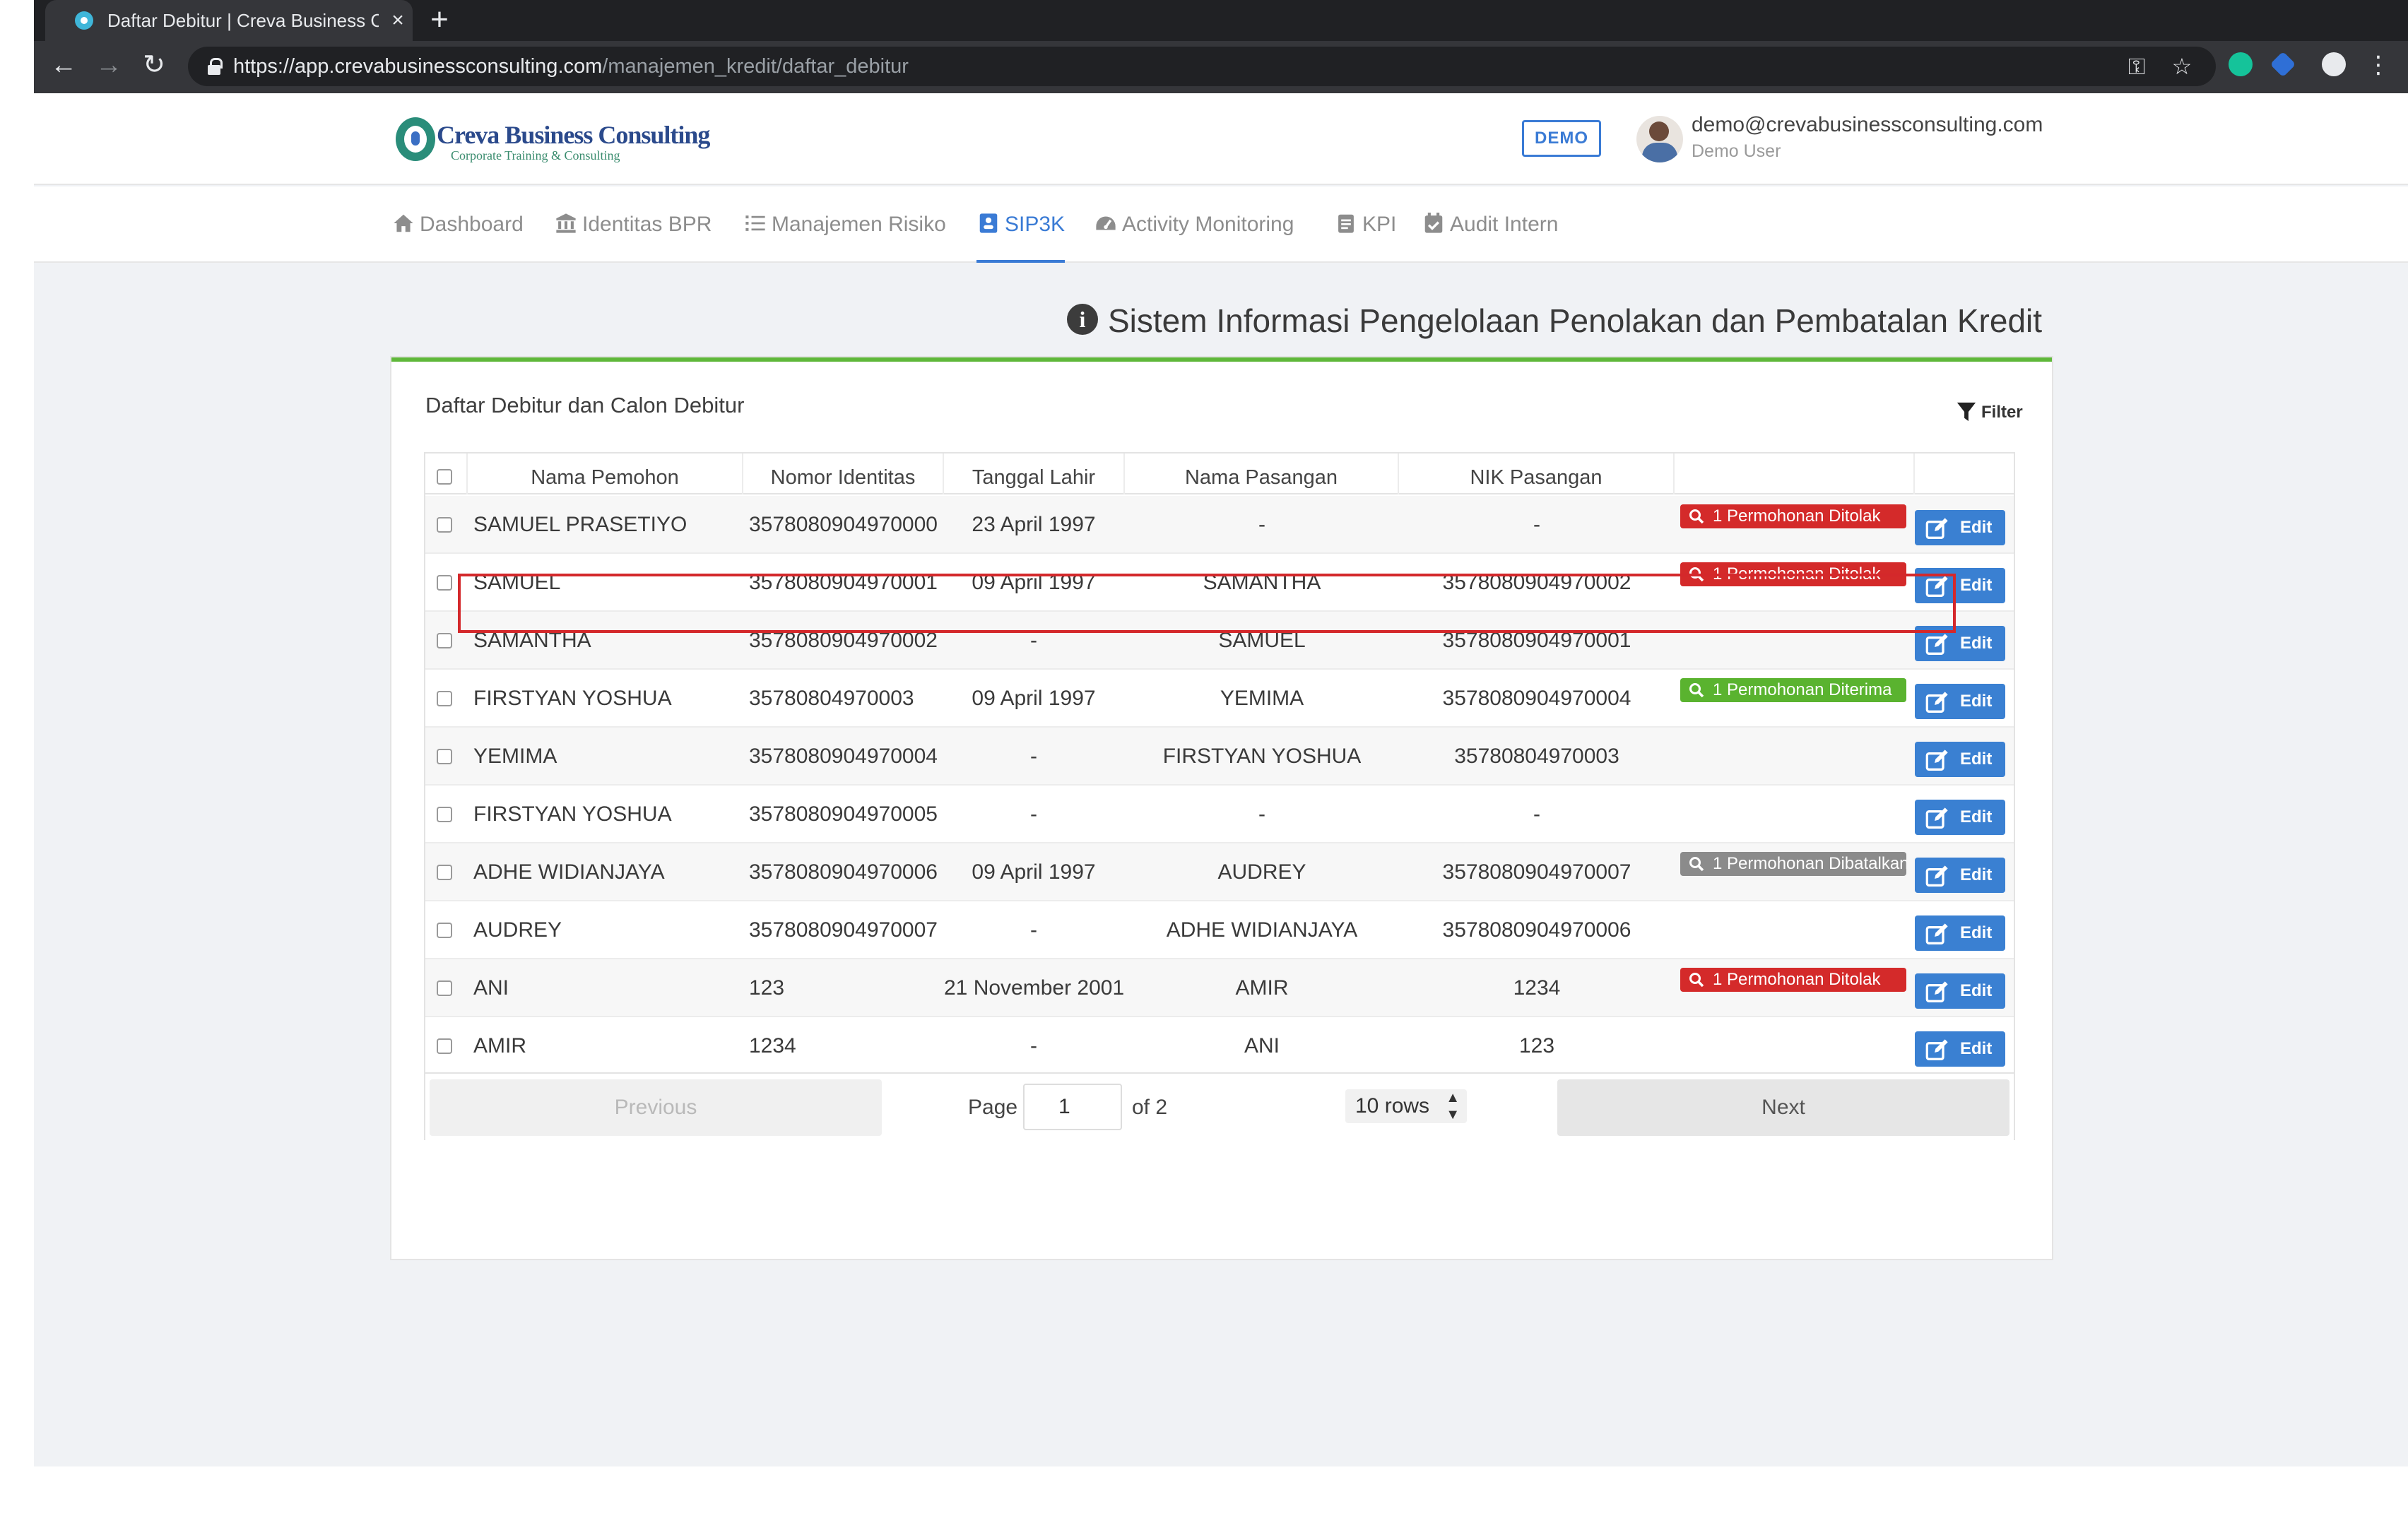  What do you see at coordinates (605, 474) in the screenshot?
I see `col-nama-pemohon: Nama Pemohon` at bounding box center [605, 474].